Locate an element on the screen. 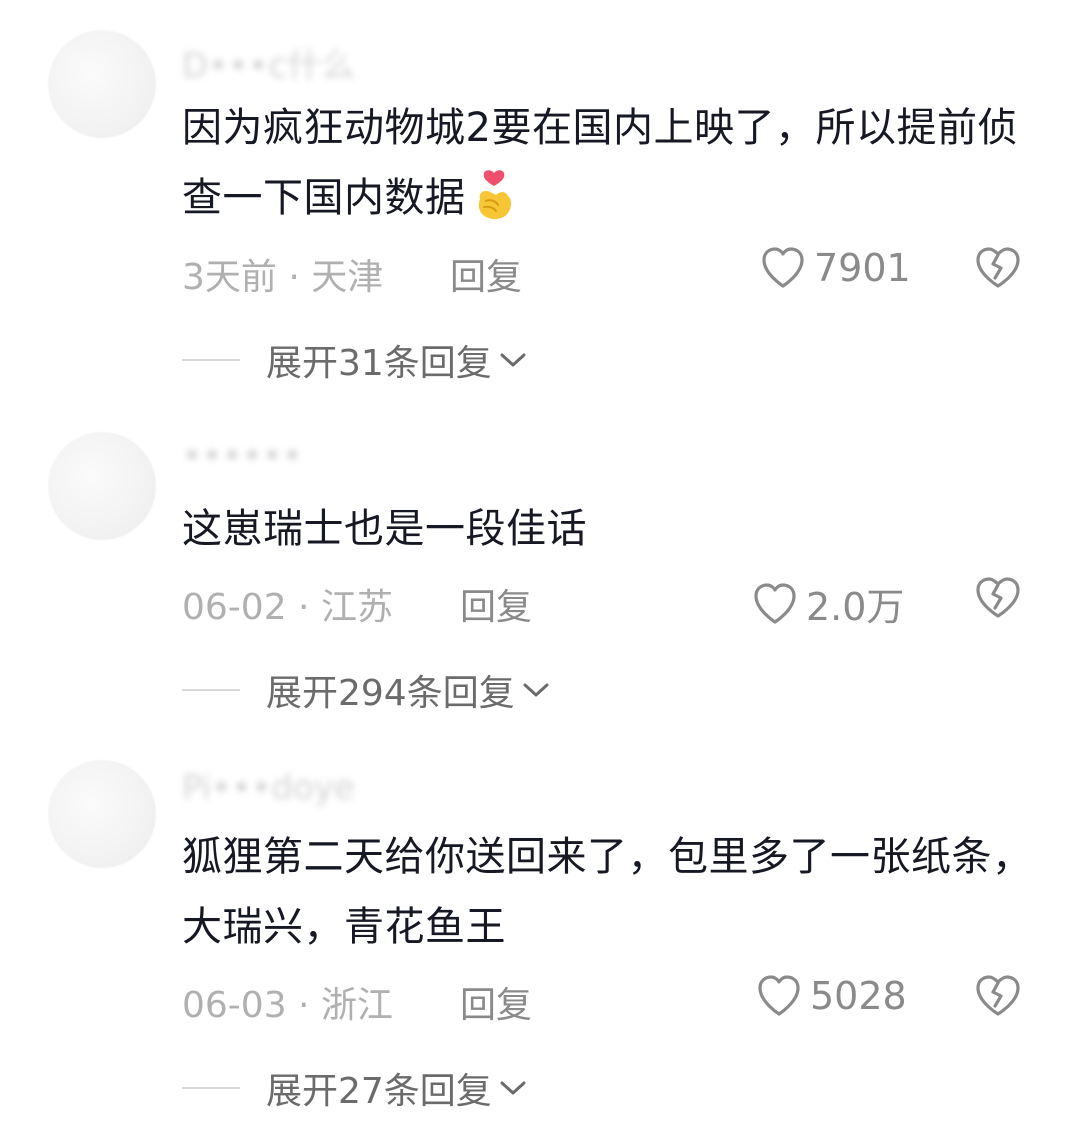  username: •••••• is located at coordinates (242, 456).